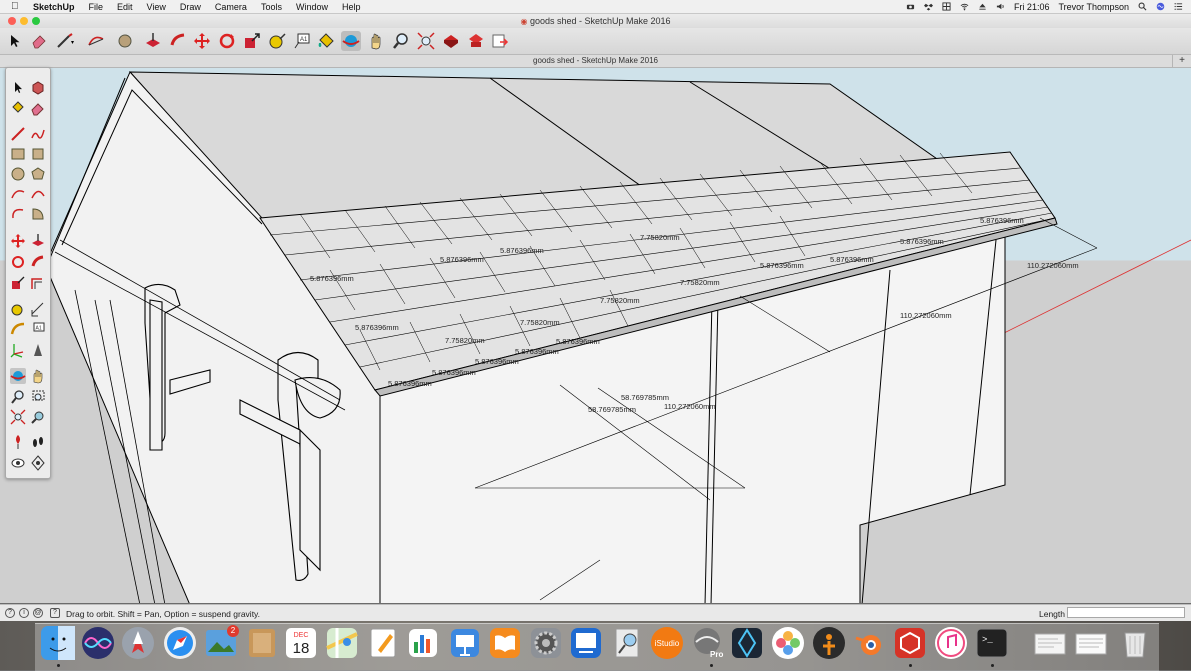 The width and height of the screenshot is (1191, 671). What do you see at coordinates (910, 6) in the screenshot?
I see `camera-status-icon` at bounding box center [910, 6].